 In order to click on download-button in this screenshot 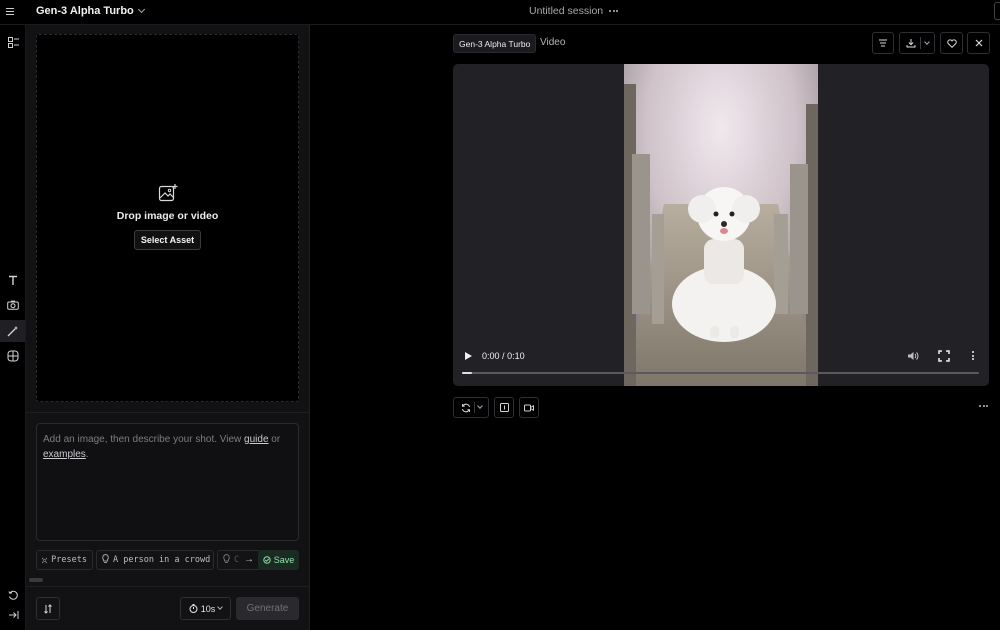, I will do `click(917, 43)`.